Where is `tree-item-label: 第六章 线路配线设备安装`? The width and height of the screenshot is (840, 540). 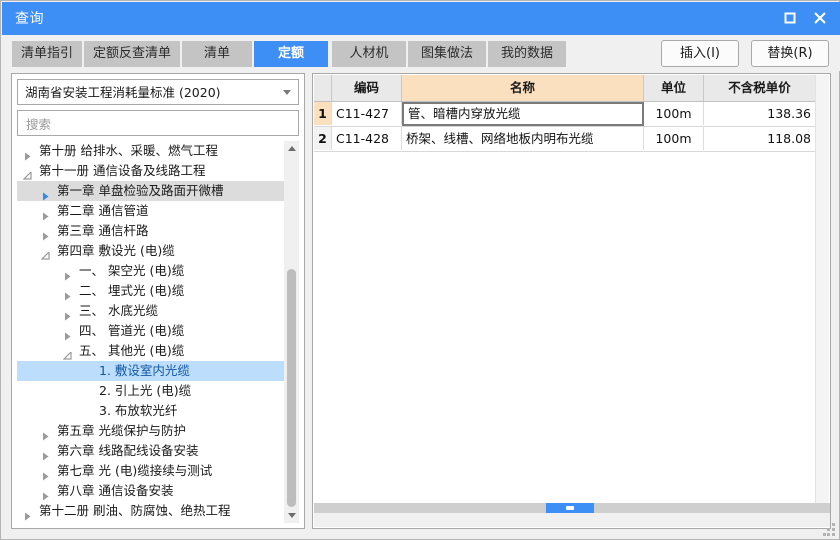
tree-item-label: 第六章 线路配线设备安装 is located at coordinates (128, 450).